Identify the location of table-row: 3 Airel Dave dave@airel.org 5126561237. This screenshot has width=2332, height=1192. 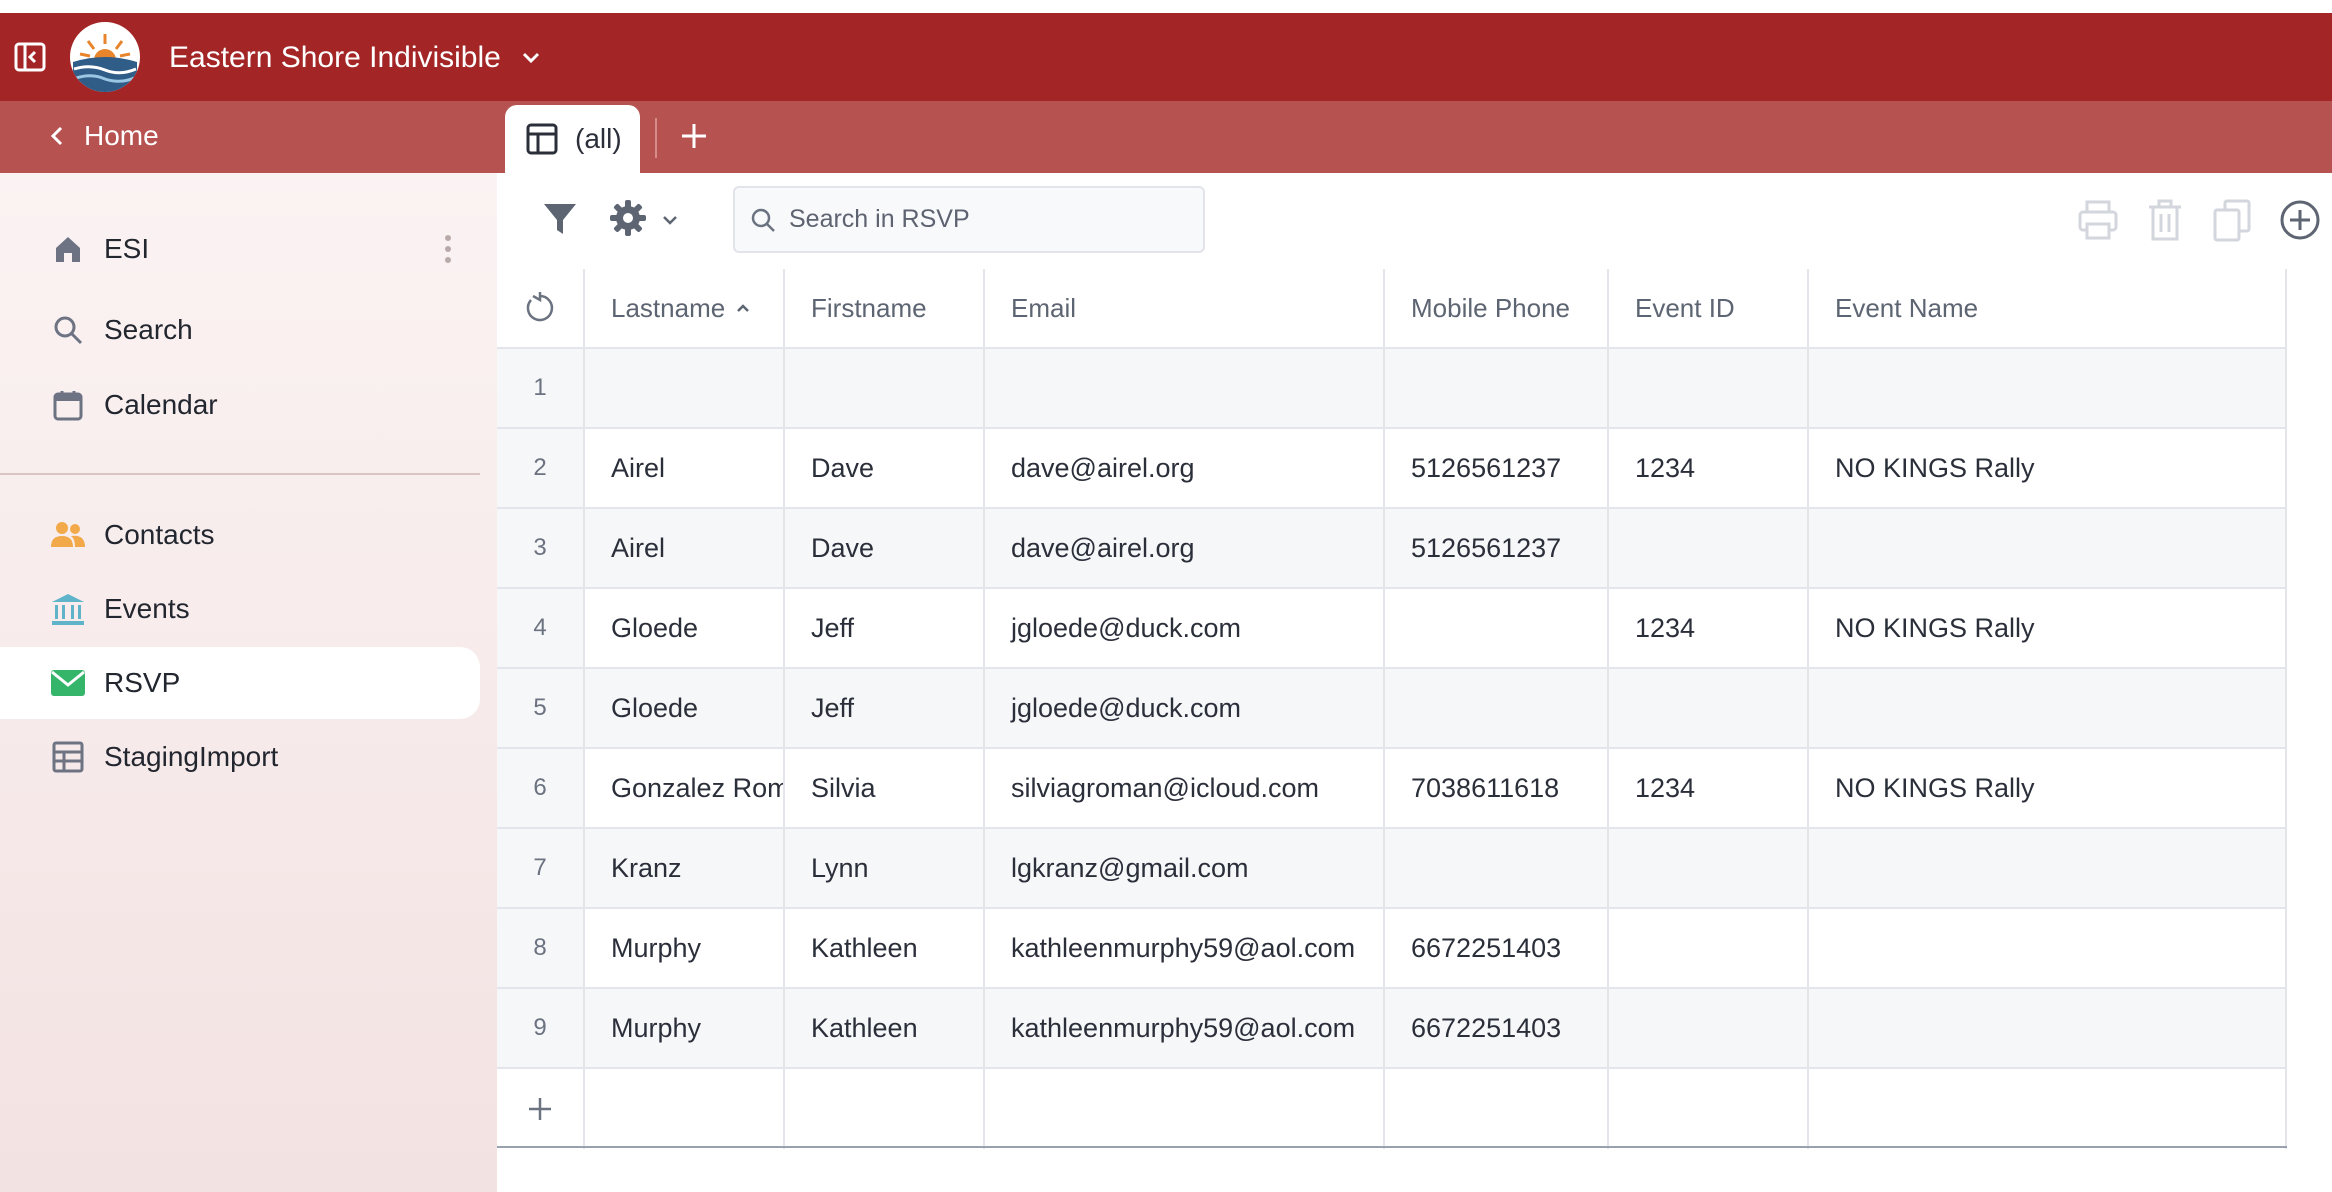
(1392, 549).